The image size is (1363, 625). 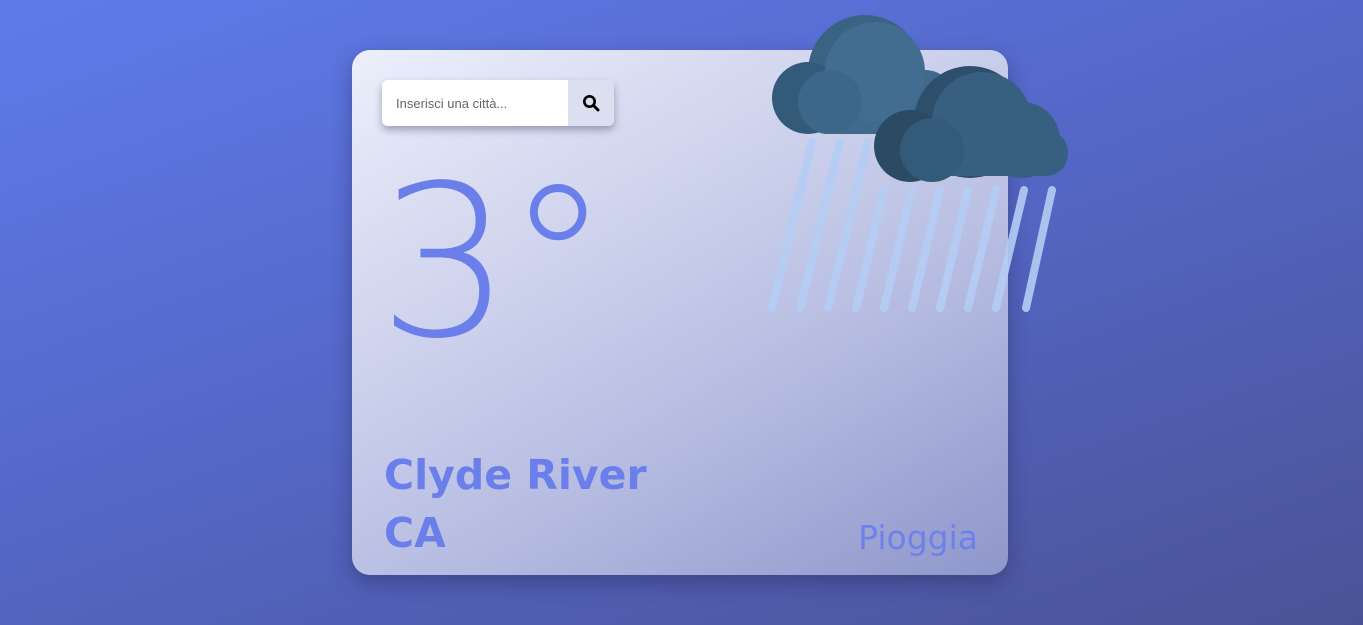 I want to click on search-bar, so click(x=498, y=103).